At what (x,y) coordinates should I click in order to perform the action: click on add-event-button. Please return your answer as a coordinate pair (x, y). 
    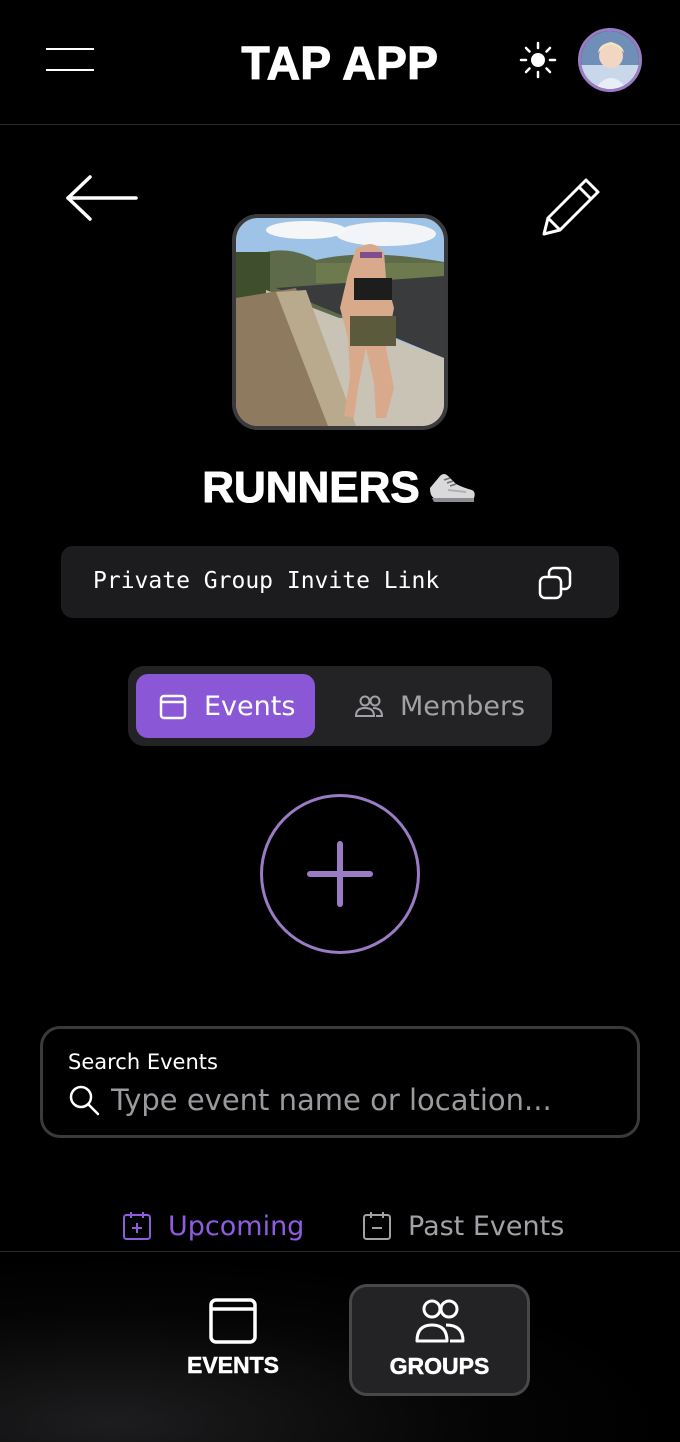
    Looking at the image, I should click on (340, 874).